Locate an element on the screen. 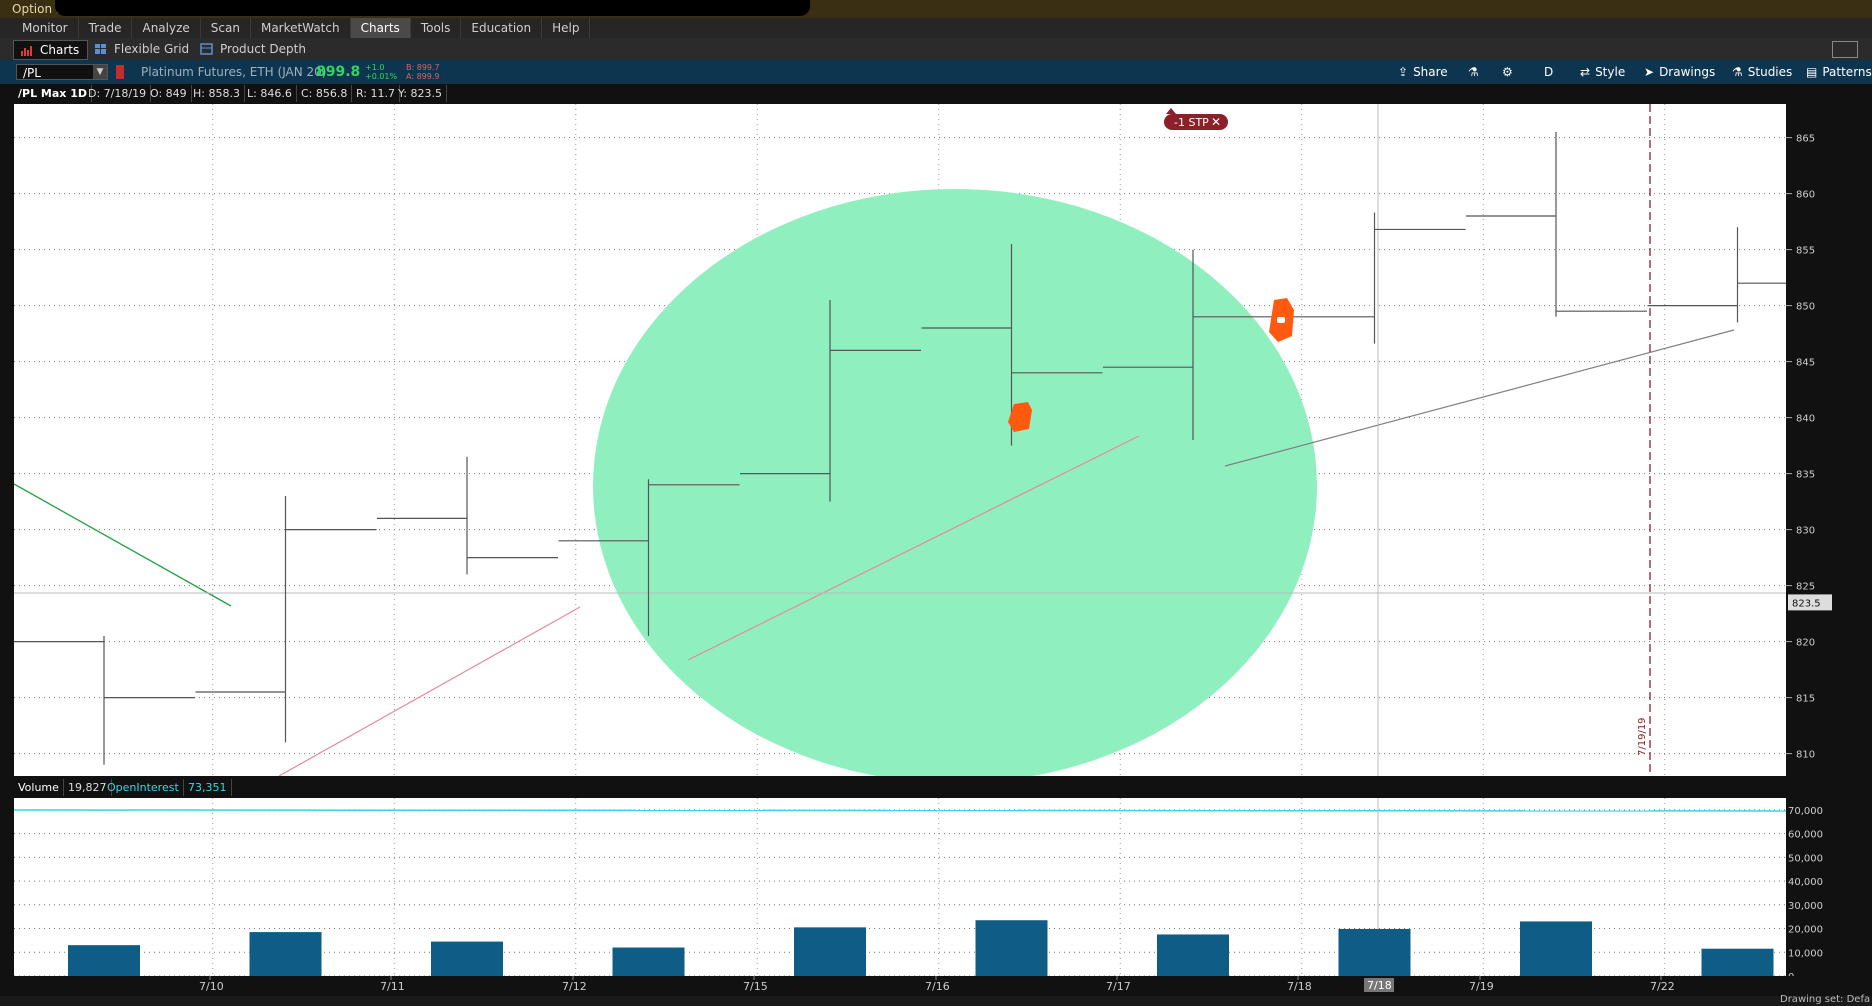  window-layout-button is located at coordinates (1845, 49).